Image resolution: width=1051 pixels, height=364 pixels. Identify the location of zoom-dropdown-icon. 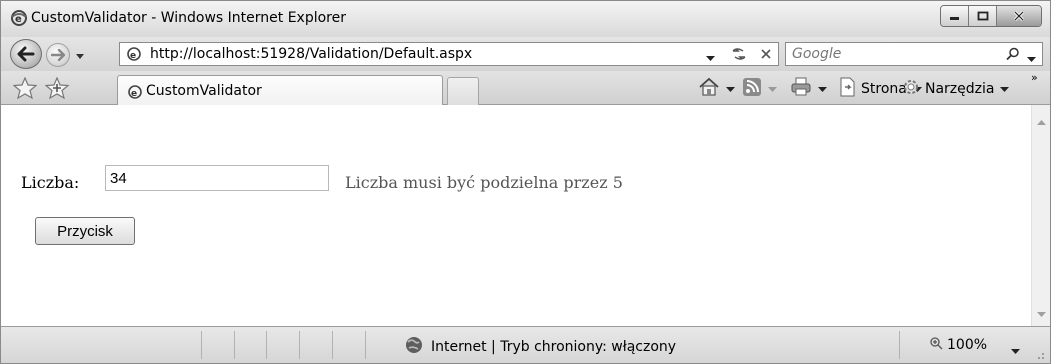
(1015, 351).